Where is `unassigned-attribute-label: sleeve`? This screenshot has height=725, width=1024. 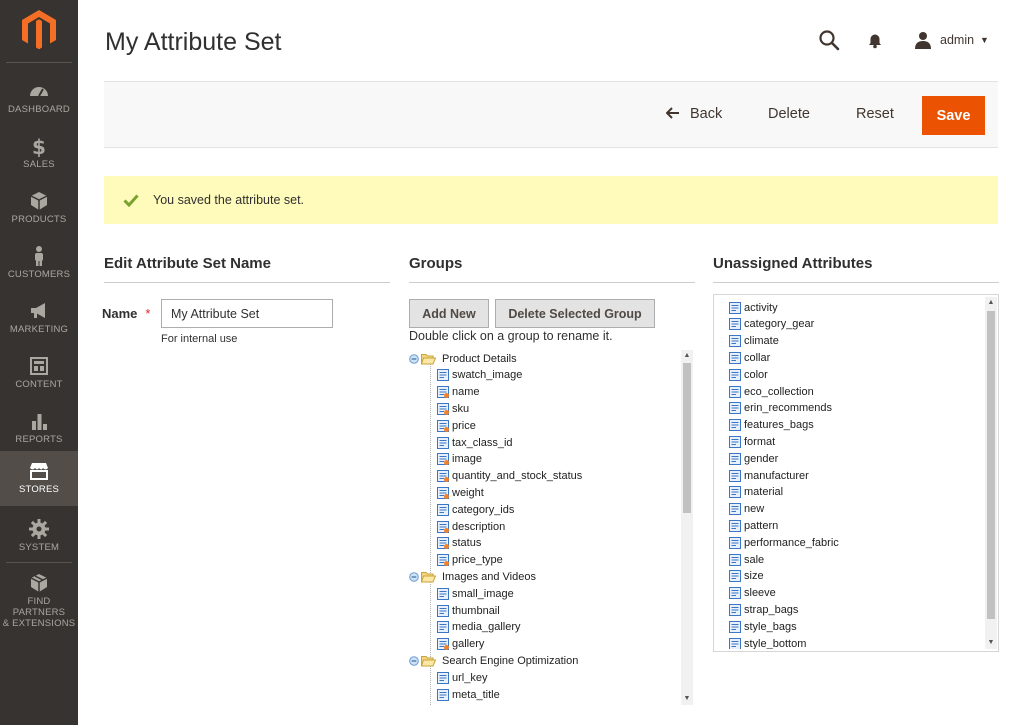 unassigned-attribute-label: sleeve is located at coordinates (760, 593).